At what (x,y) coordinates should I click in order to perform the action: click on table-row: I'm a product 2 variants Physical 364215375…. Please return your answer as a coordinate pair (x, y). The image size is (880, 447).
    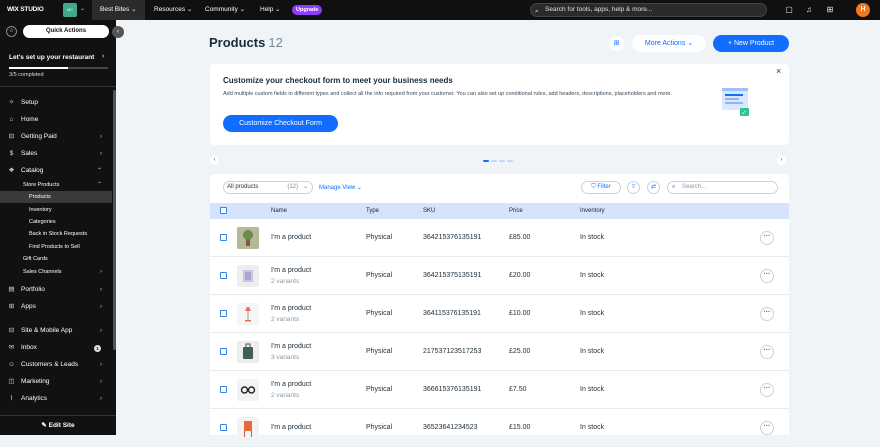
    Looking at the image, I should click on (499, 276).